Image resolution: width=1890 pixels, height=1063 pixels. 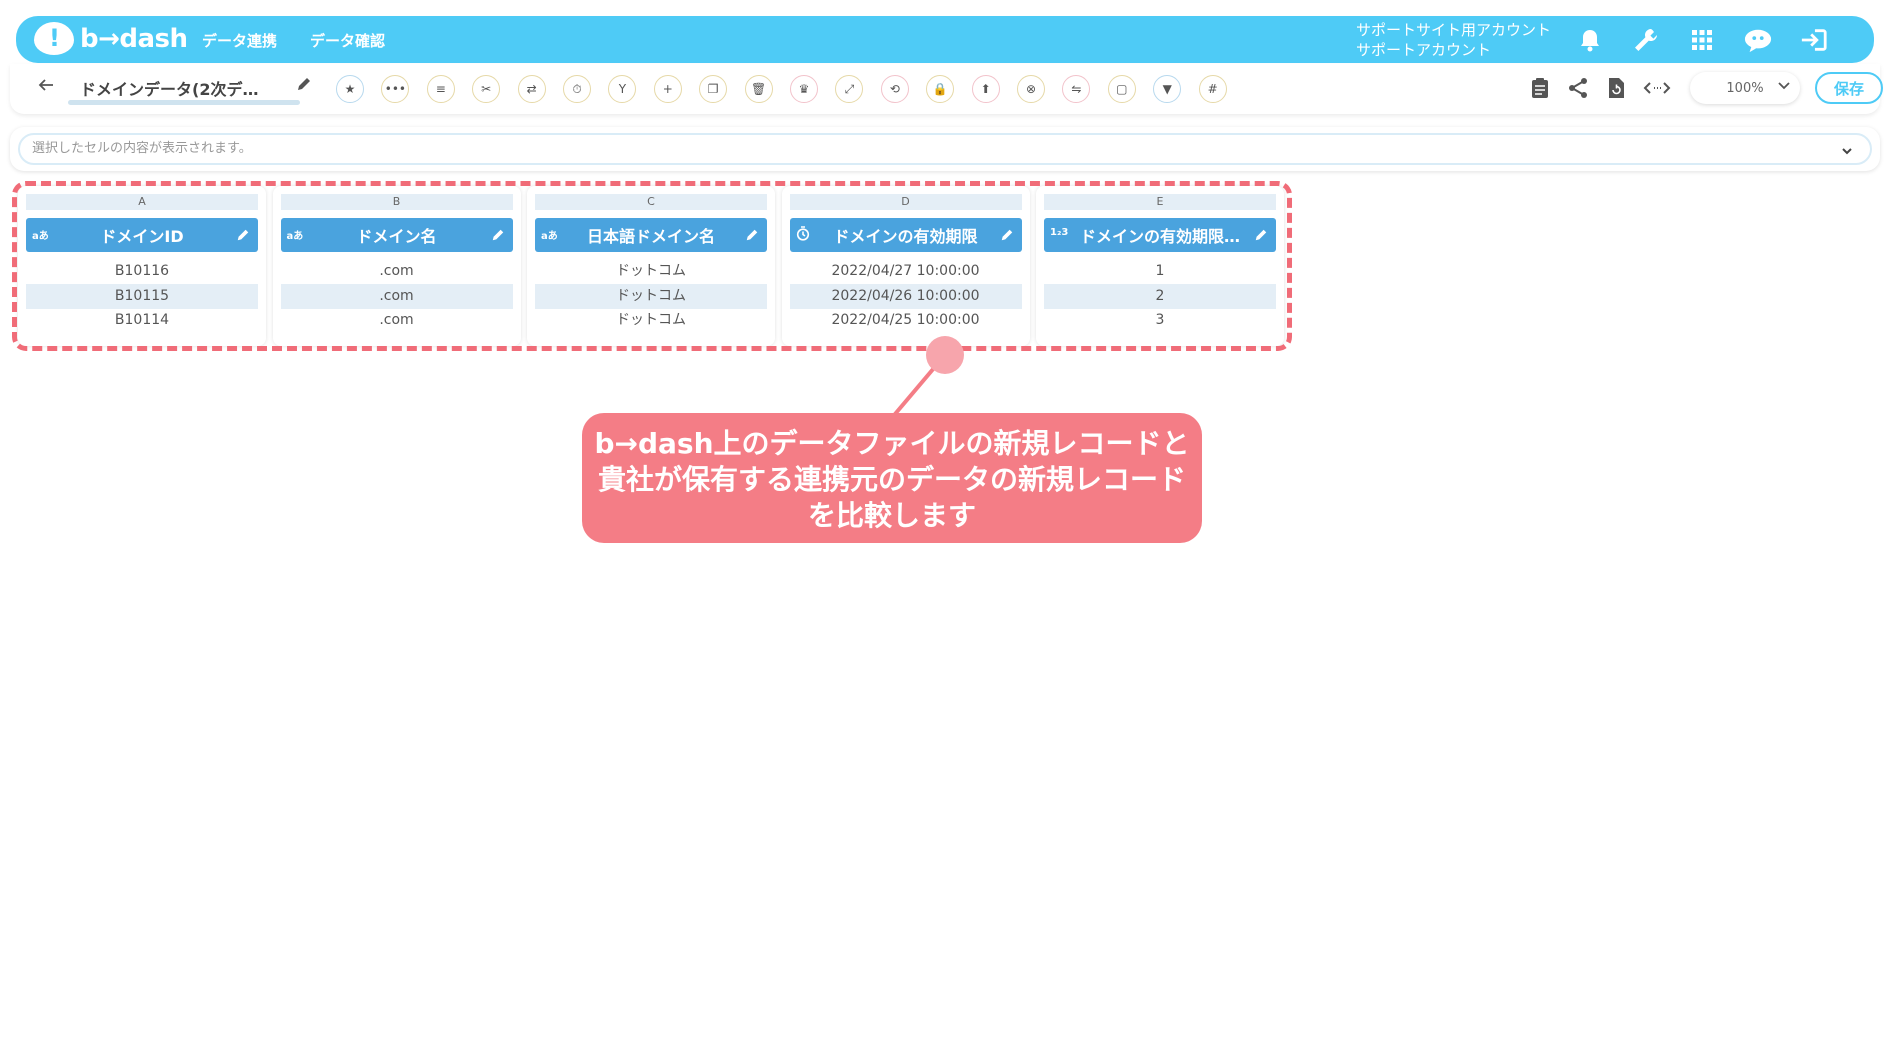 I want to click on scissors-icon-glyph: ✂, so click(x=486, y=89).